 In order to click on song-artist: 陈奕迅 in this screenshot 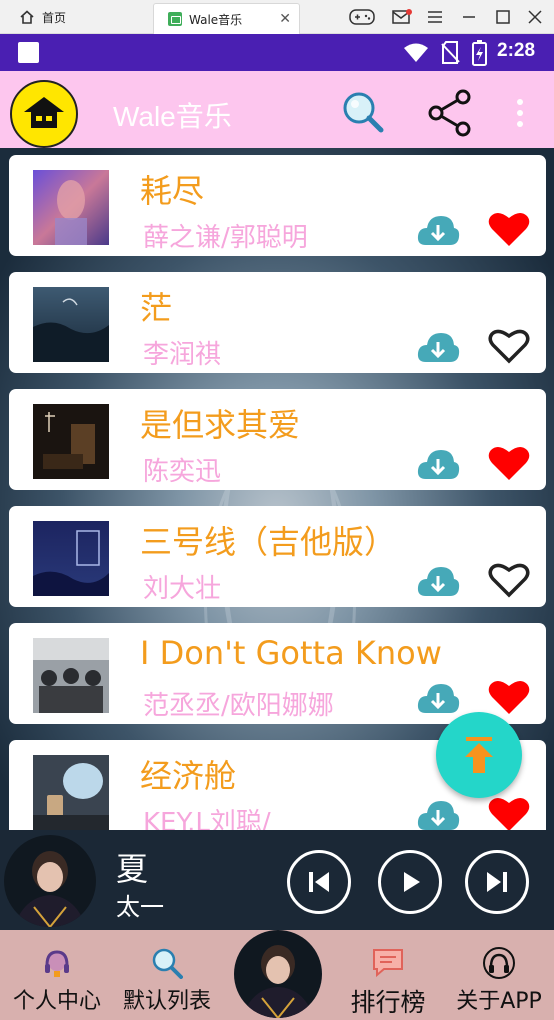, I will do `click(182, 472)`.